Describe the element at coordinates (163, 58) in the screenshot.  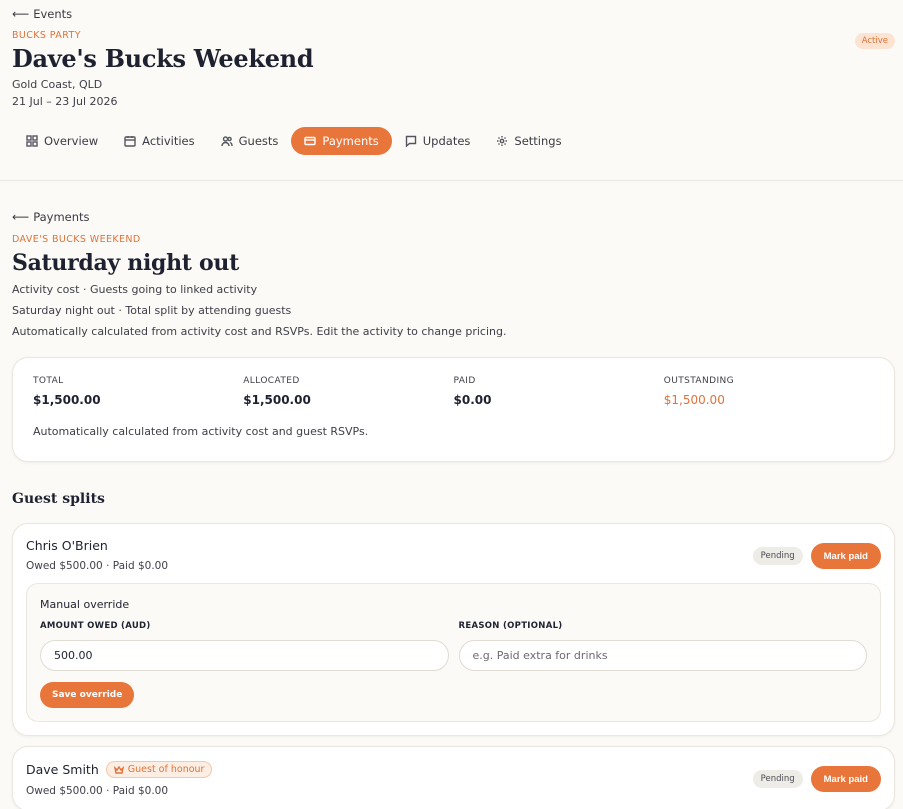
I see `event-title: Dave's Bucks Weekend` at that location.